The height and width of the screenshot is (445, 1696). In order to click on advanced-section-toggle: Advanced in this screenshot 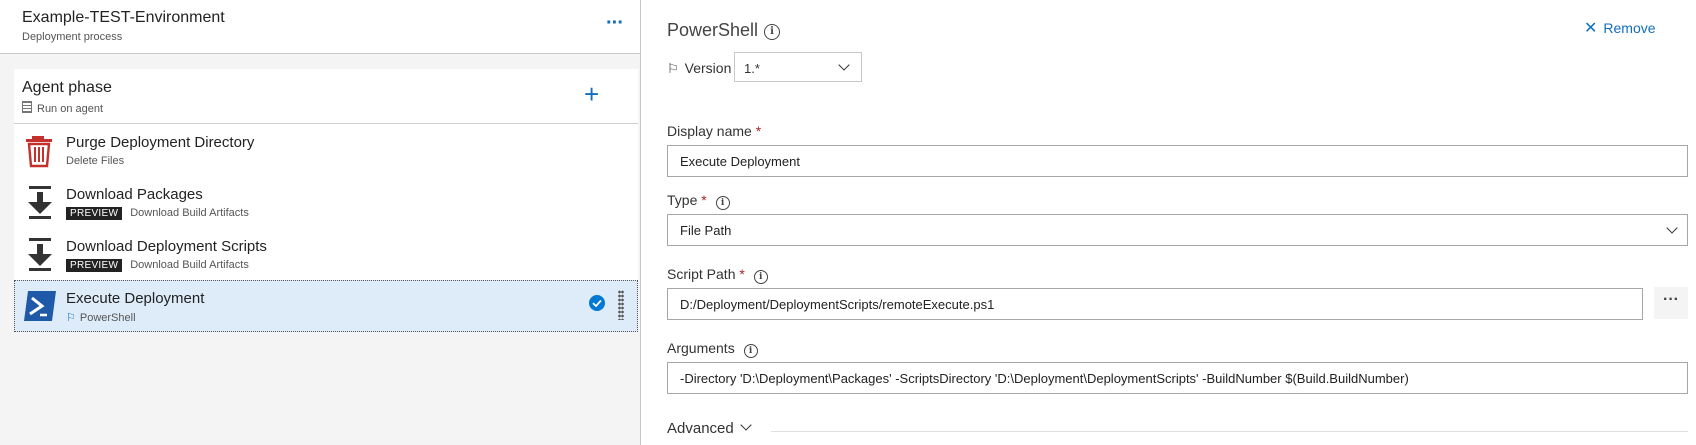, I will do `click(709, 428)`.